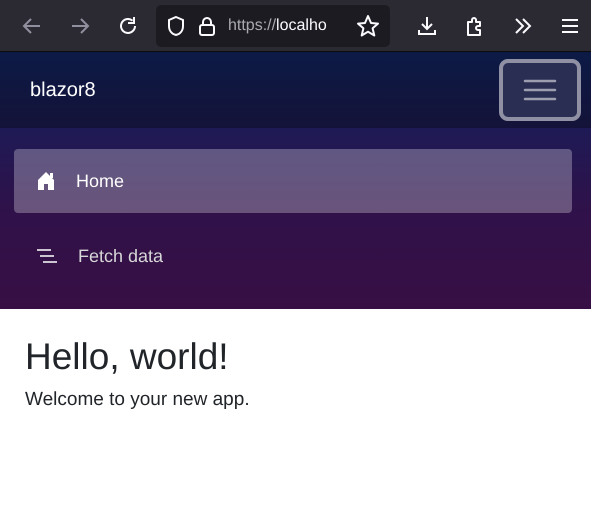 The image size is (591, 513). What do you see at coordinates (427, 25) in the screenshot?
I see `download-icon` at bounding box center [427, 25].